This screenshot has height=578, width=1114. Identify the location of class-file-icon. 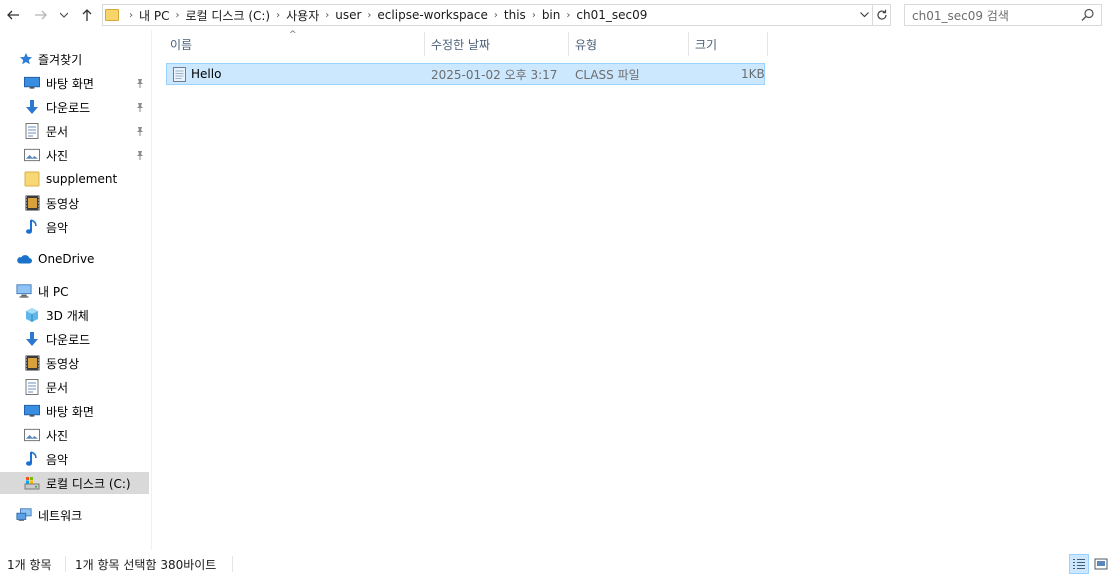
(179, 74).